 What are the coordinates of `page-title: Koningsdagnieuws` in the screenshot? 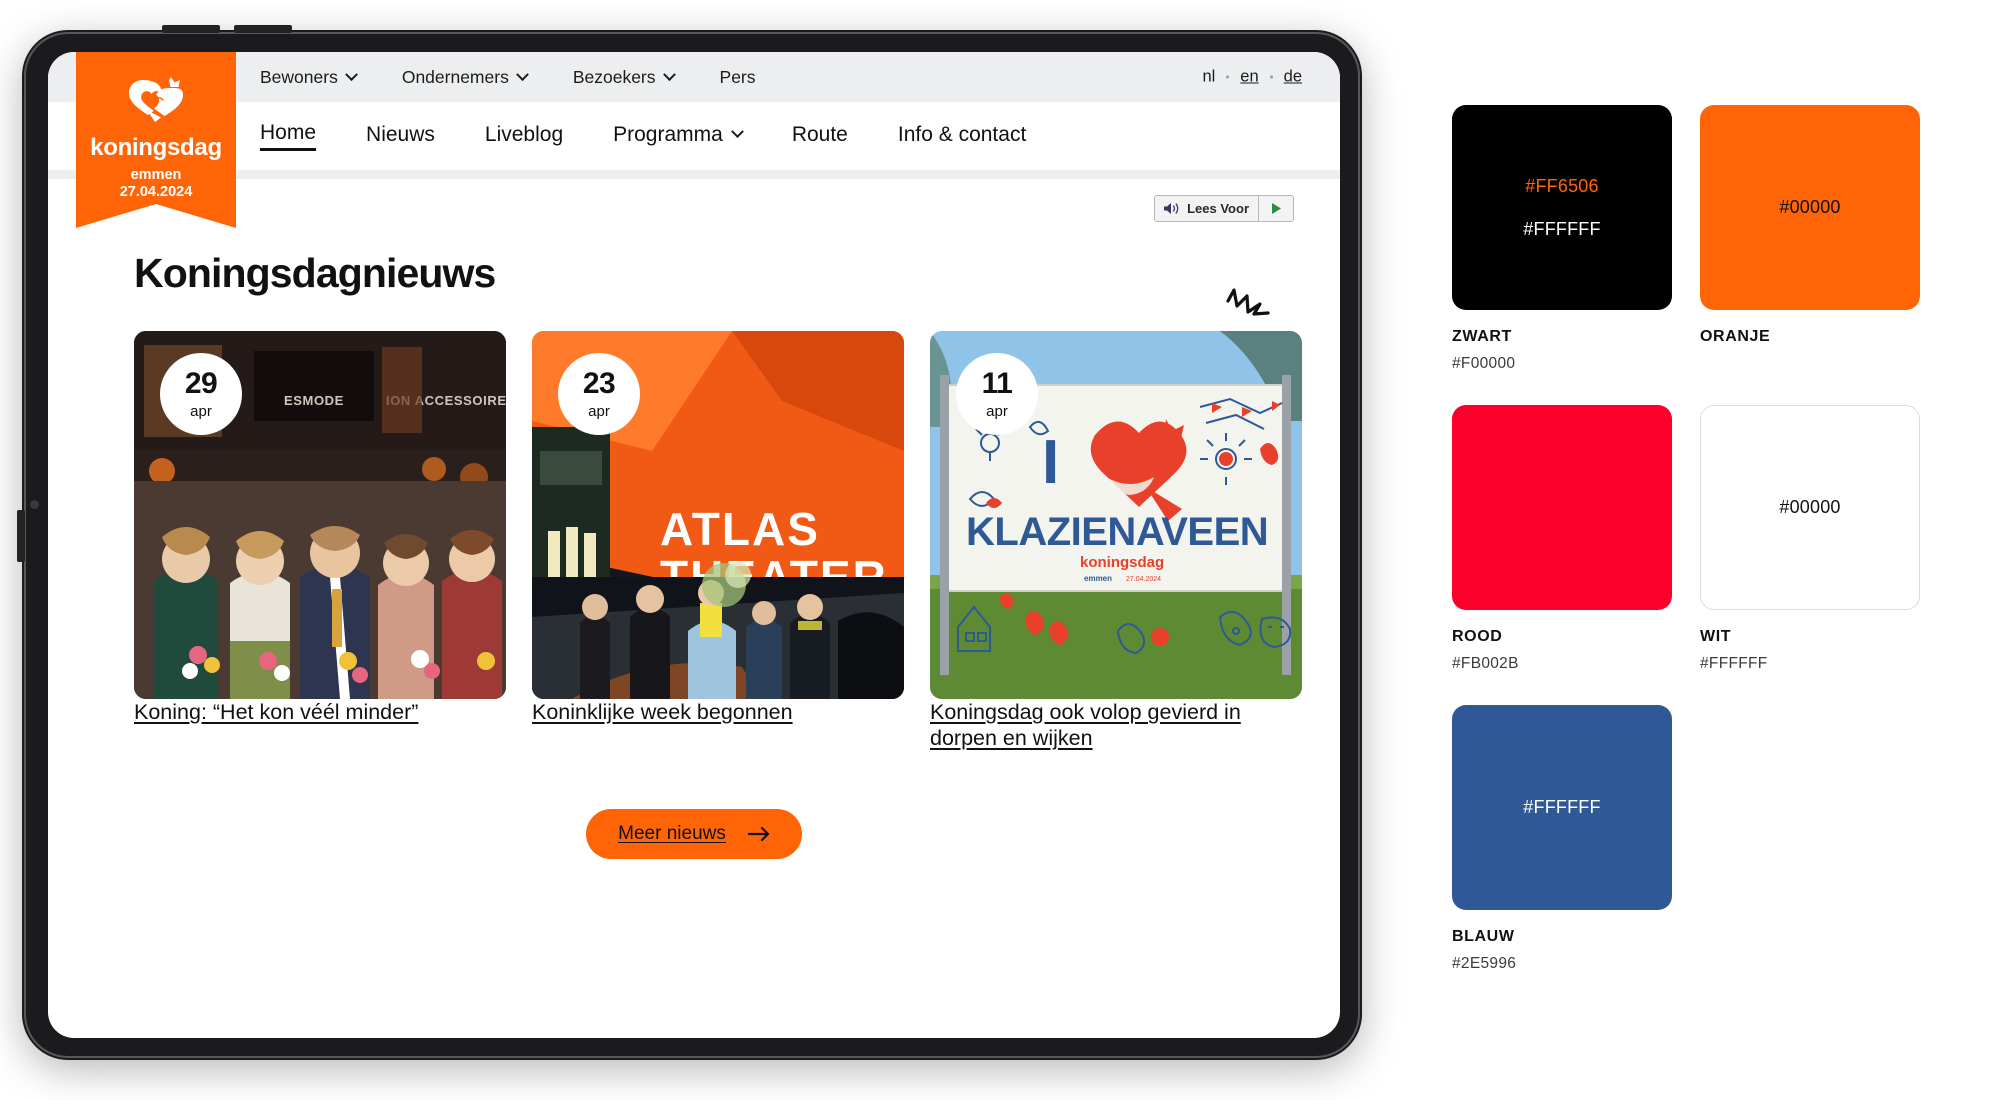 It's located at (315, 273).